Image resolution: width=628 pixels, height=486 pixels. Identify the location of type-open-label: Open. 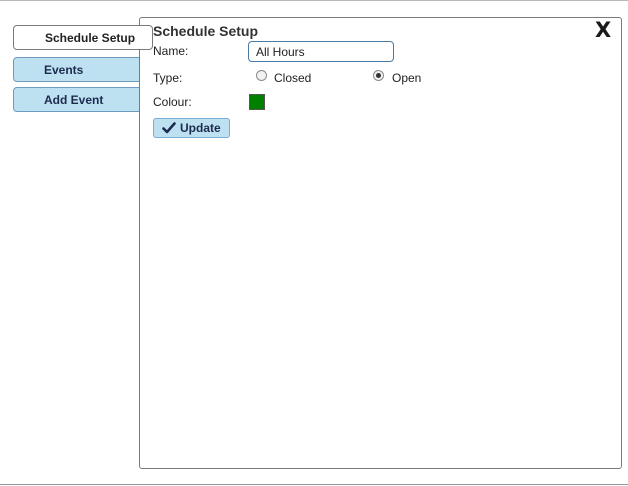
(406, 78).